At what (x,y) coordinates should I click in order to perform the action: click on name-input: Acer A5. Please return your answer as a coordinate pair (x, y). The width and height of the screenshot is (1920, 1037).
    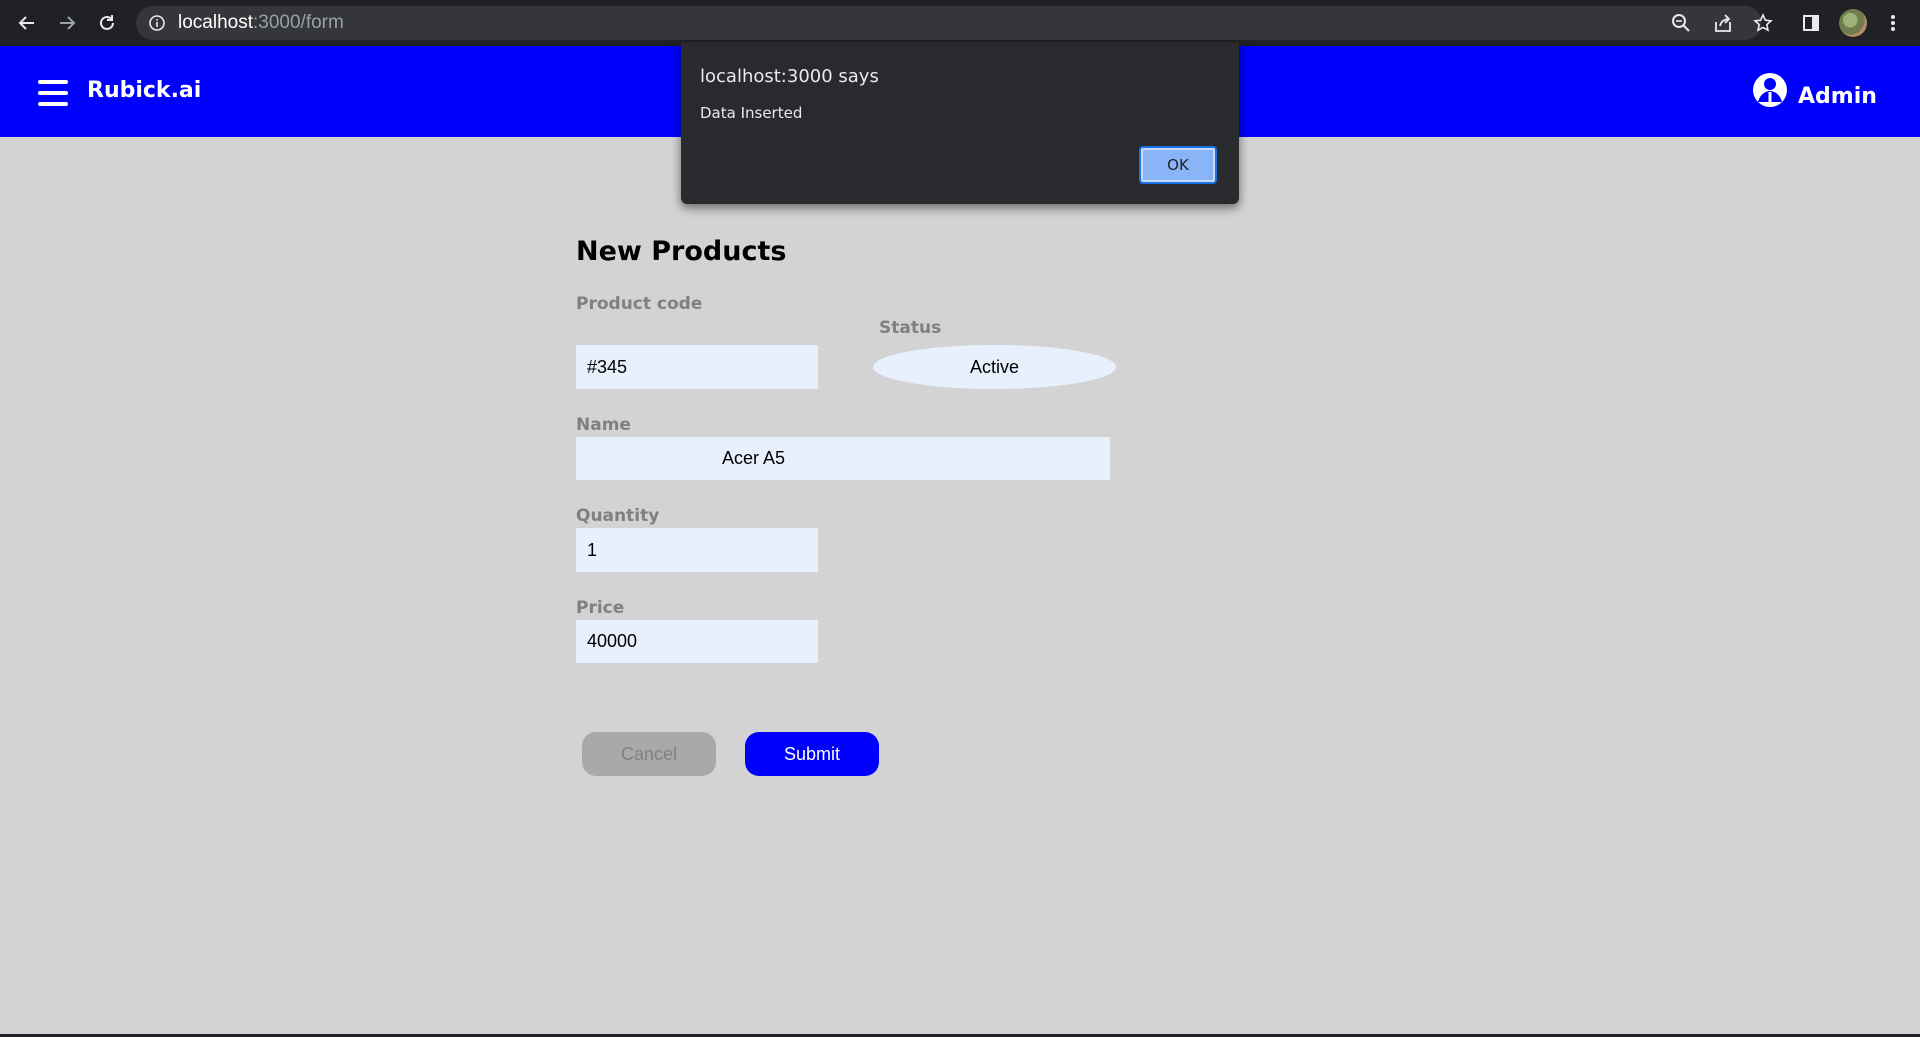
    Looking at the image, I should click on (843, 458).